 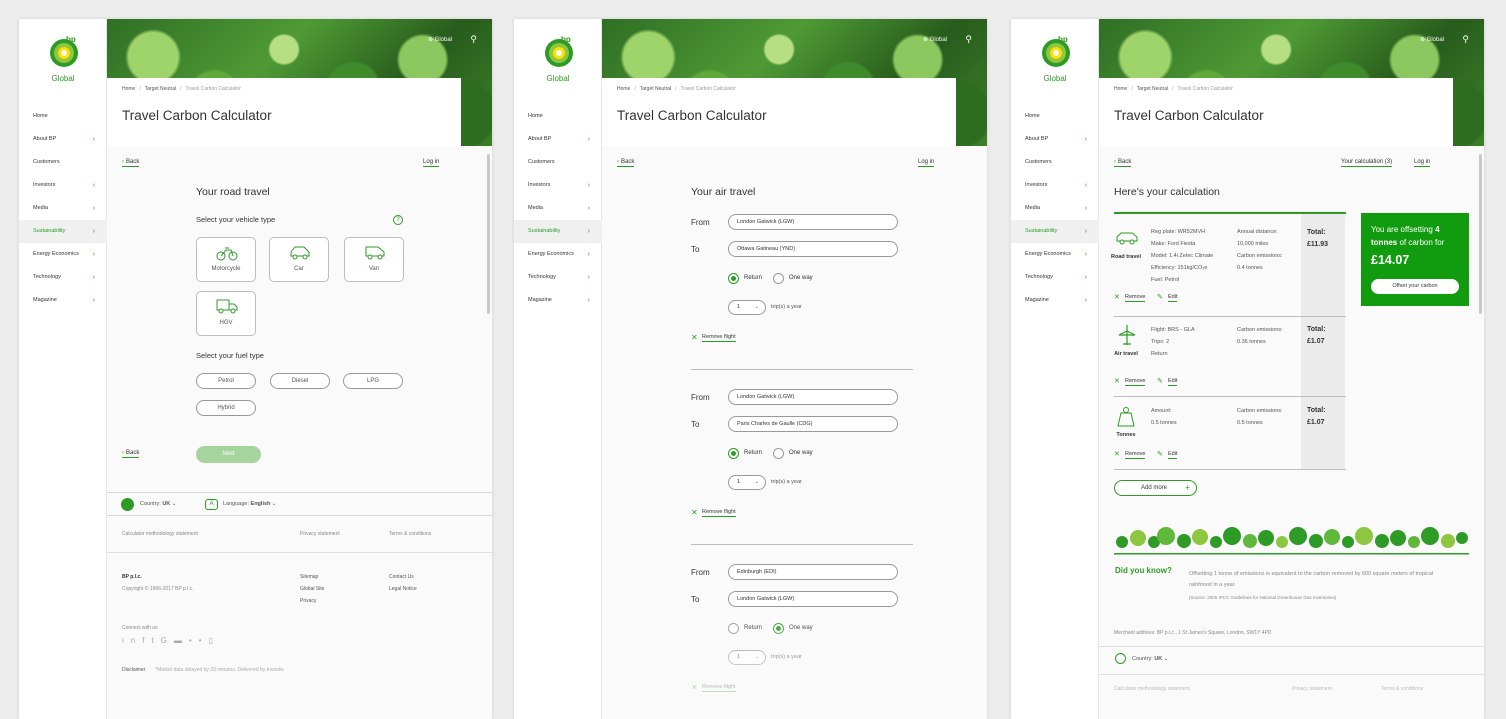 I want to click on flight-2-from-input: London Gatwick (LGW), so click(x=813, y=397).